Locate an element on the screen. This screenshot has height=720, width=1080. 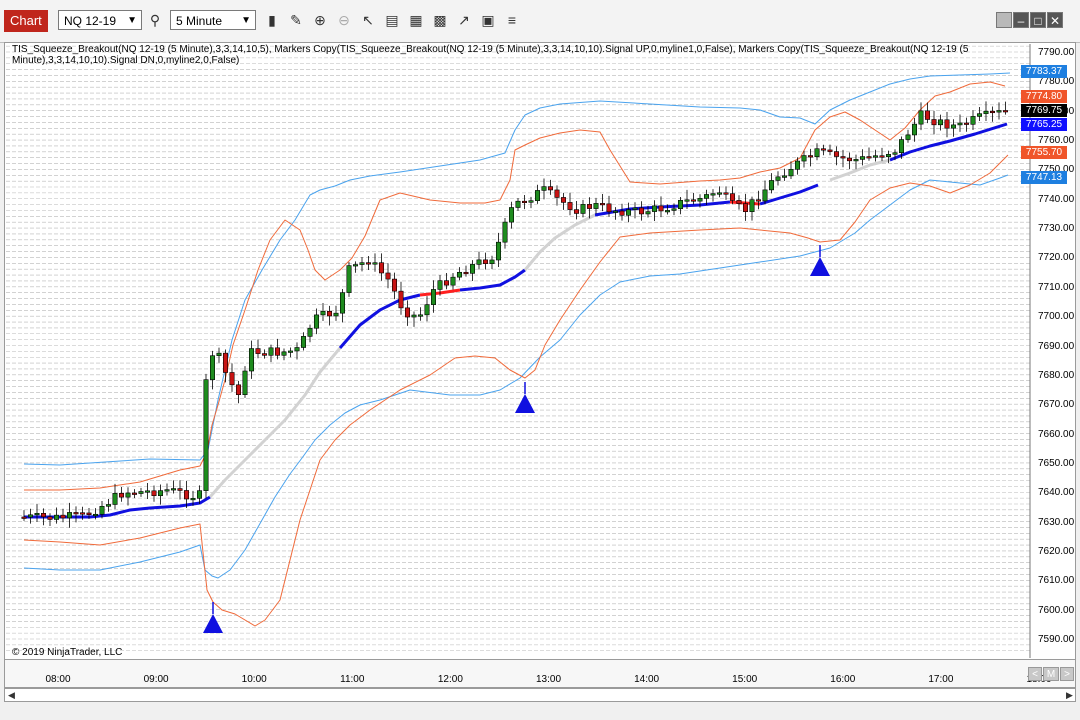
price-tag: 7765.25 is located at coordinates (1044, 124).